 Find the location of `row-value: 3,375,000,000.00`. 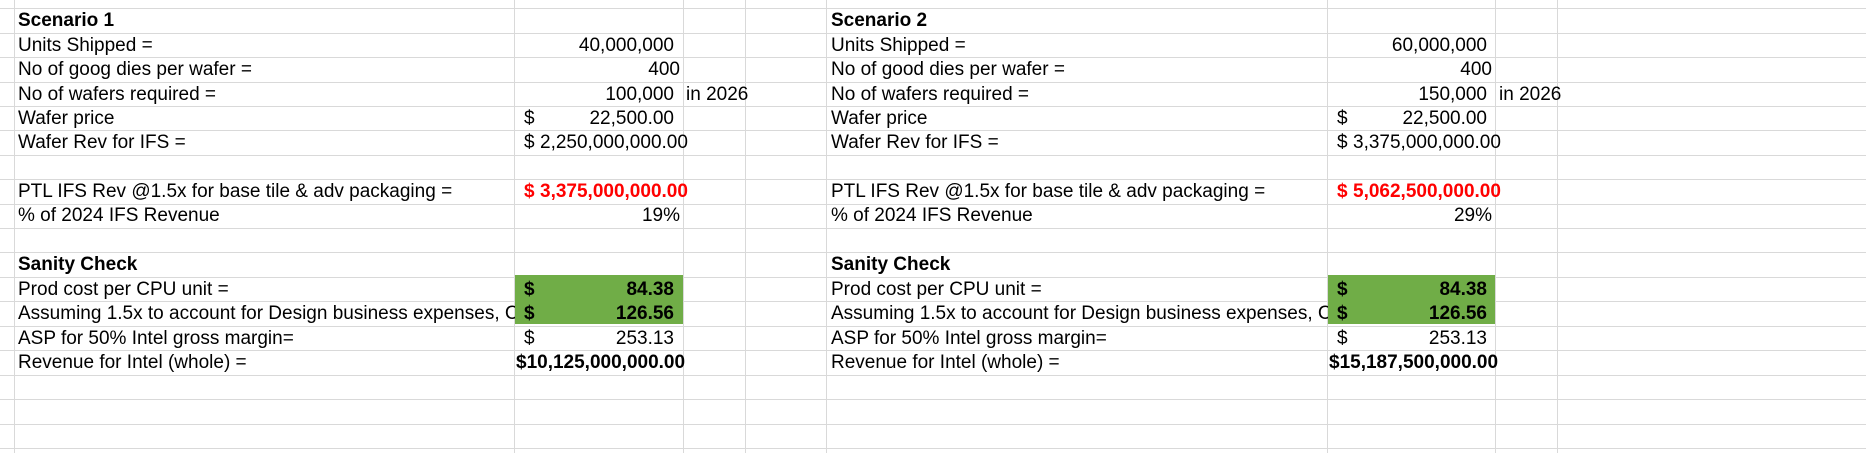

row-value: 3,375,000,000.00 is located at coordinates (1427, 142).